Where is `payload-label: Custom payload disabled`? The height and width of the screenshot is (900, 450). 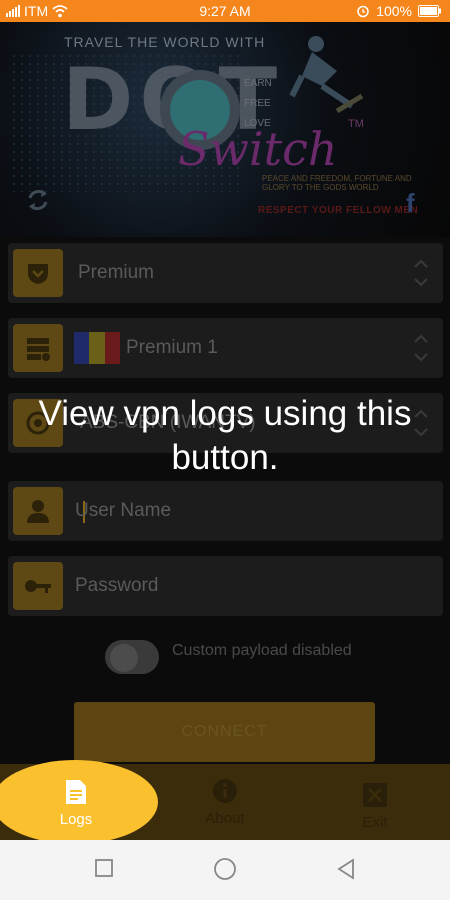 payload-label: Custom payload disabled is located at coordinates (262, 650).